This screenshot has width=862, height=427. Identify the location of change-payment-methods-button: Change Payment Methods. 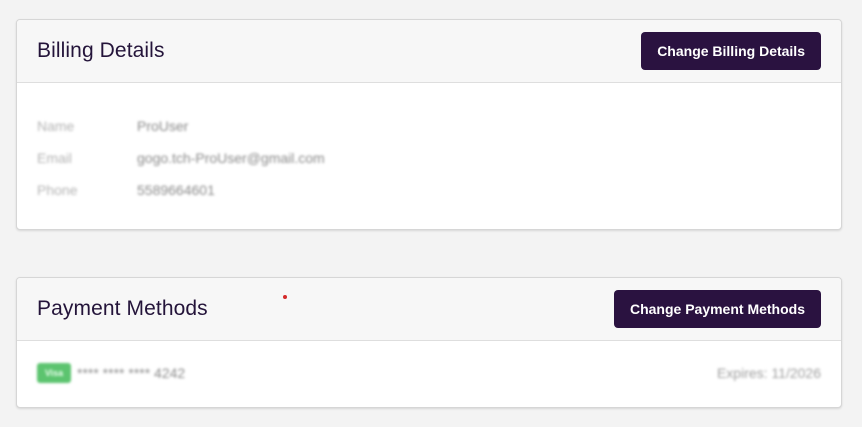
(717, 309).